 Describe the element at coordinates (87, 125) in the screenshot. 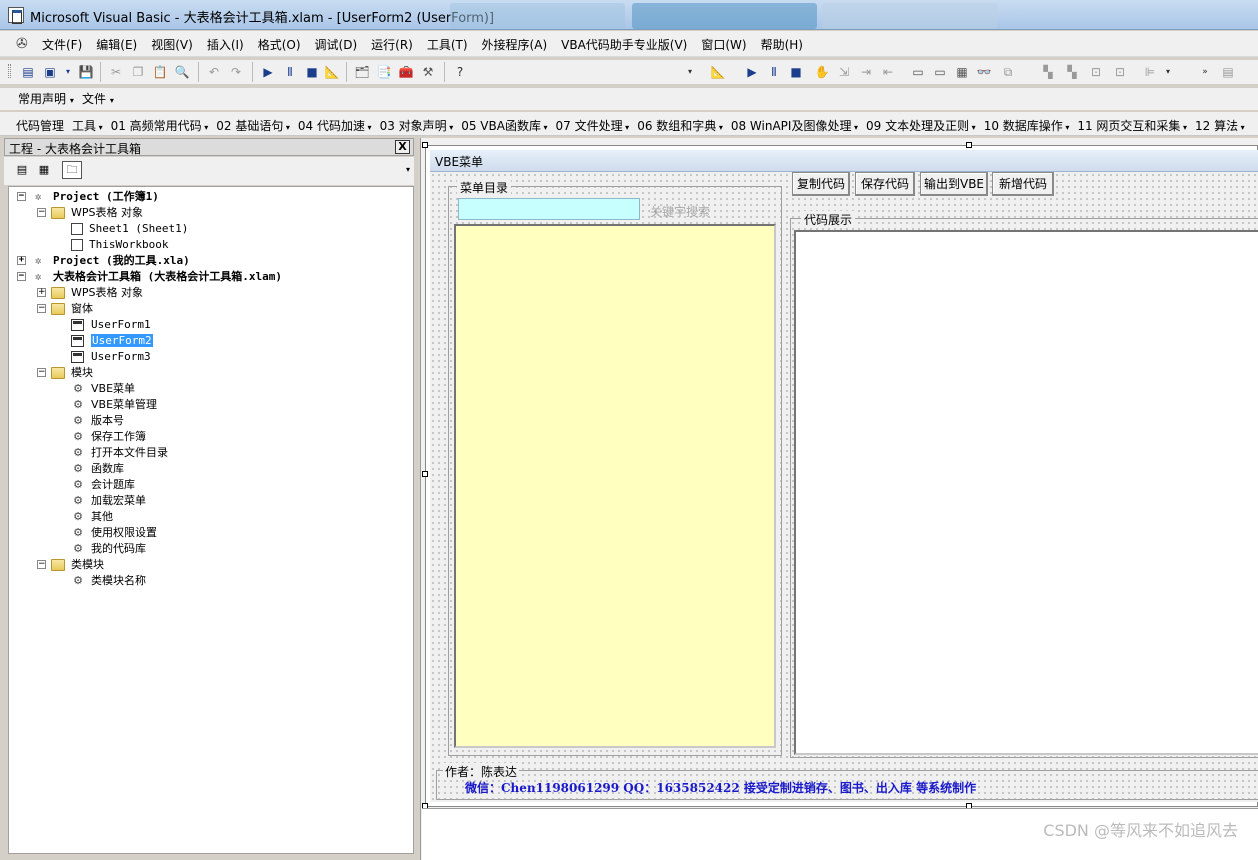

I see `code-category-dropdown-1: 工具 ▾` at that location.